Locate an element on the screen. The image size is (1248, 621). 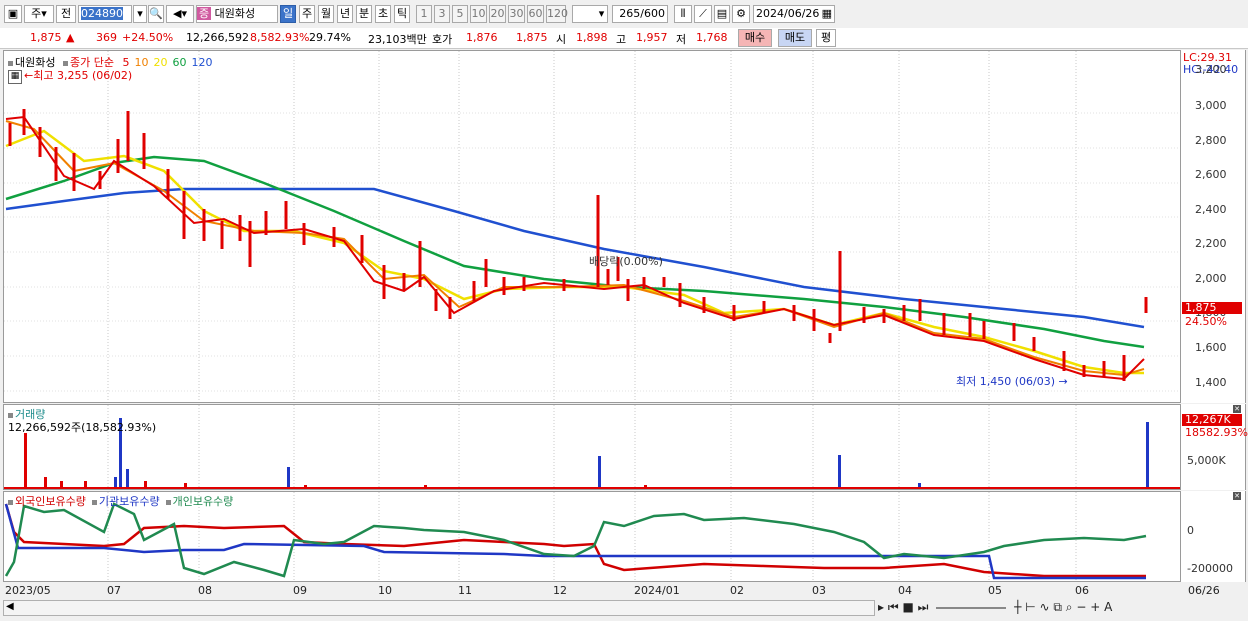
period-button: 주 is located at coordinates (307, 14).